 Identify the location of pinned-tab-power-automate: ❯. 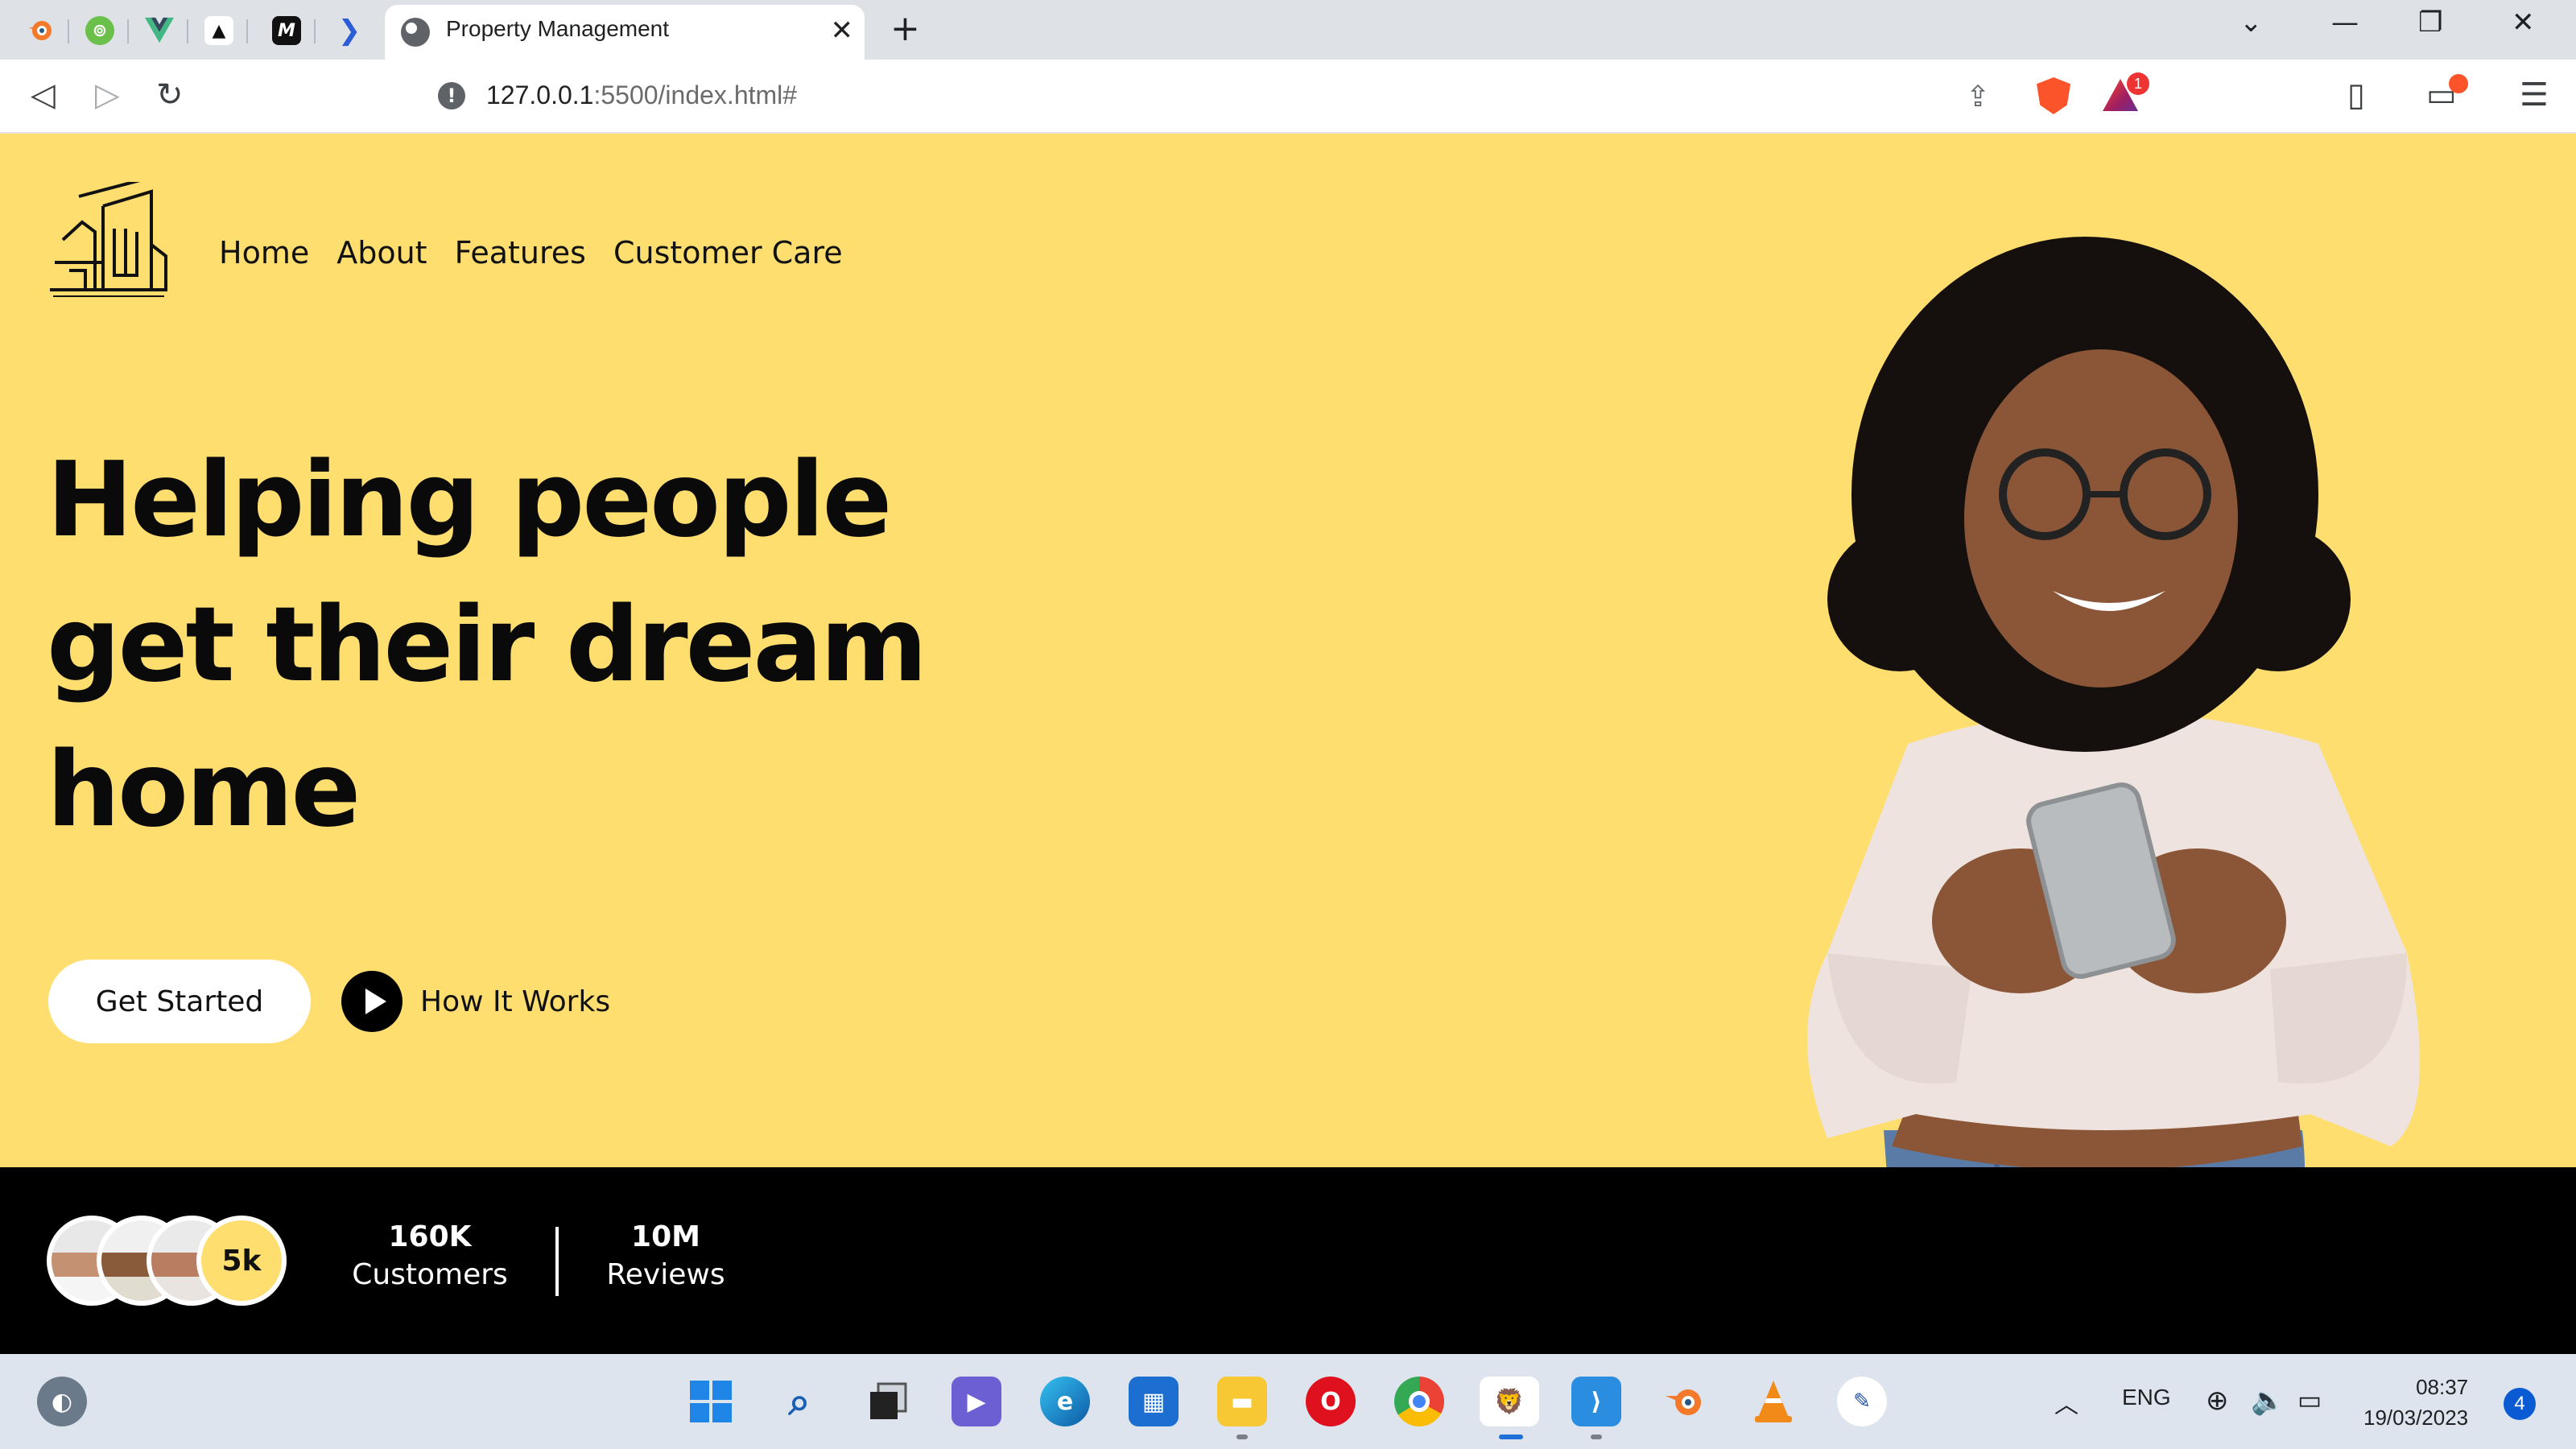
(349, 30).